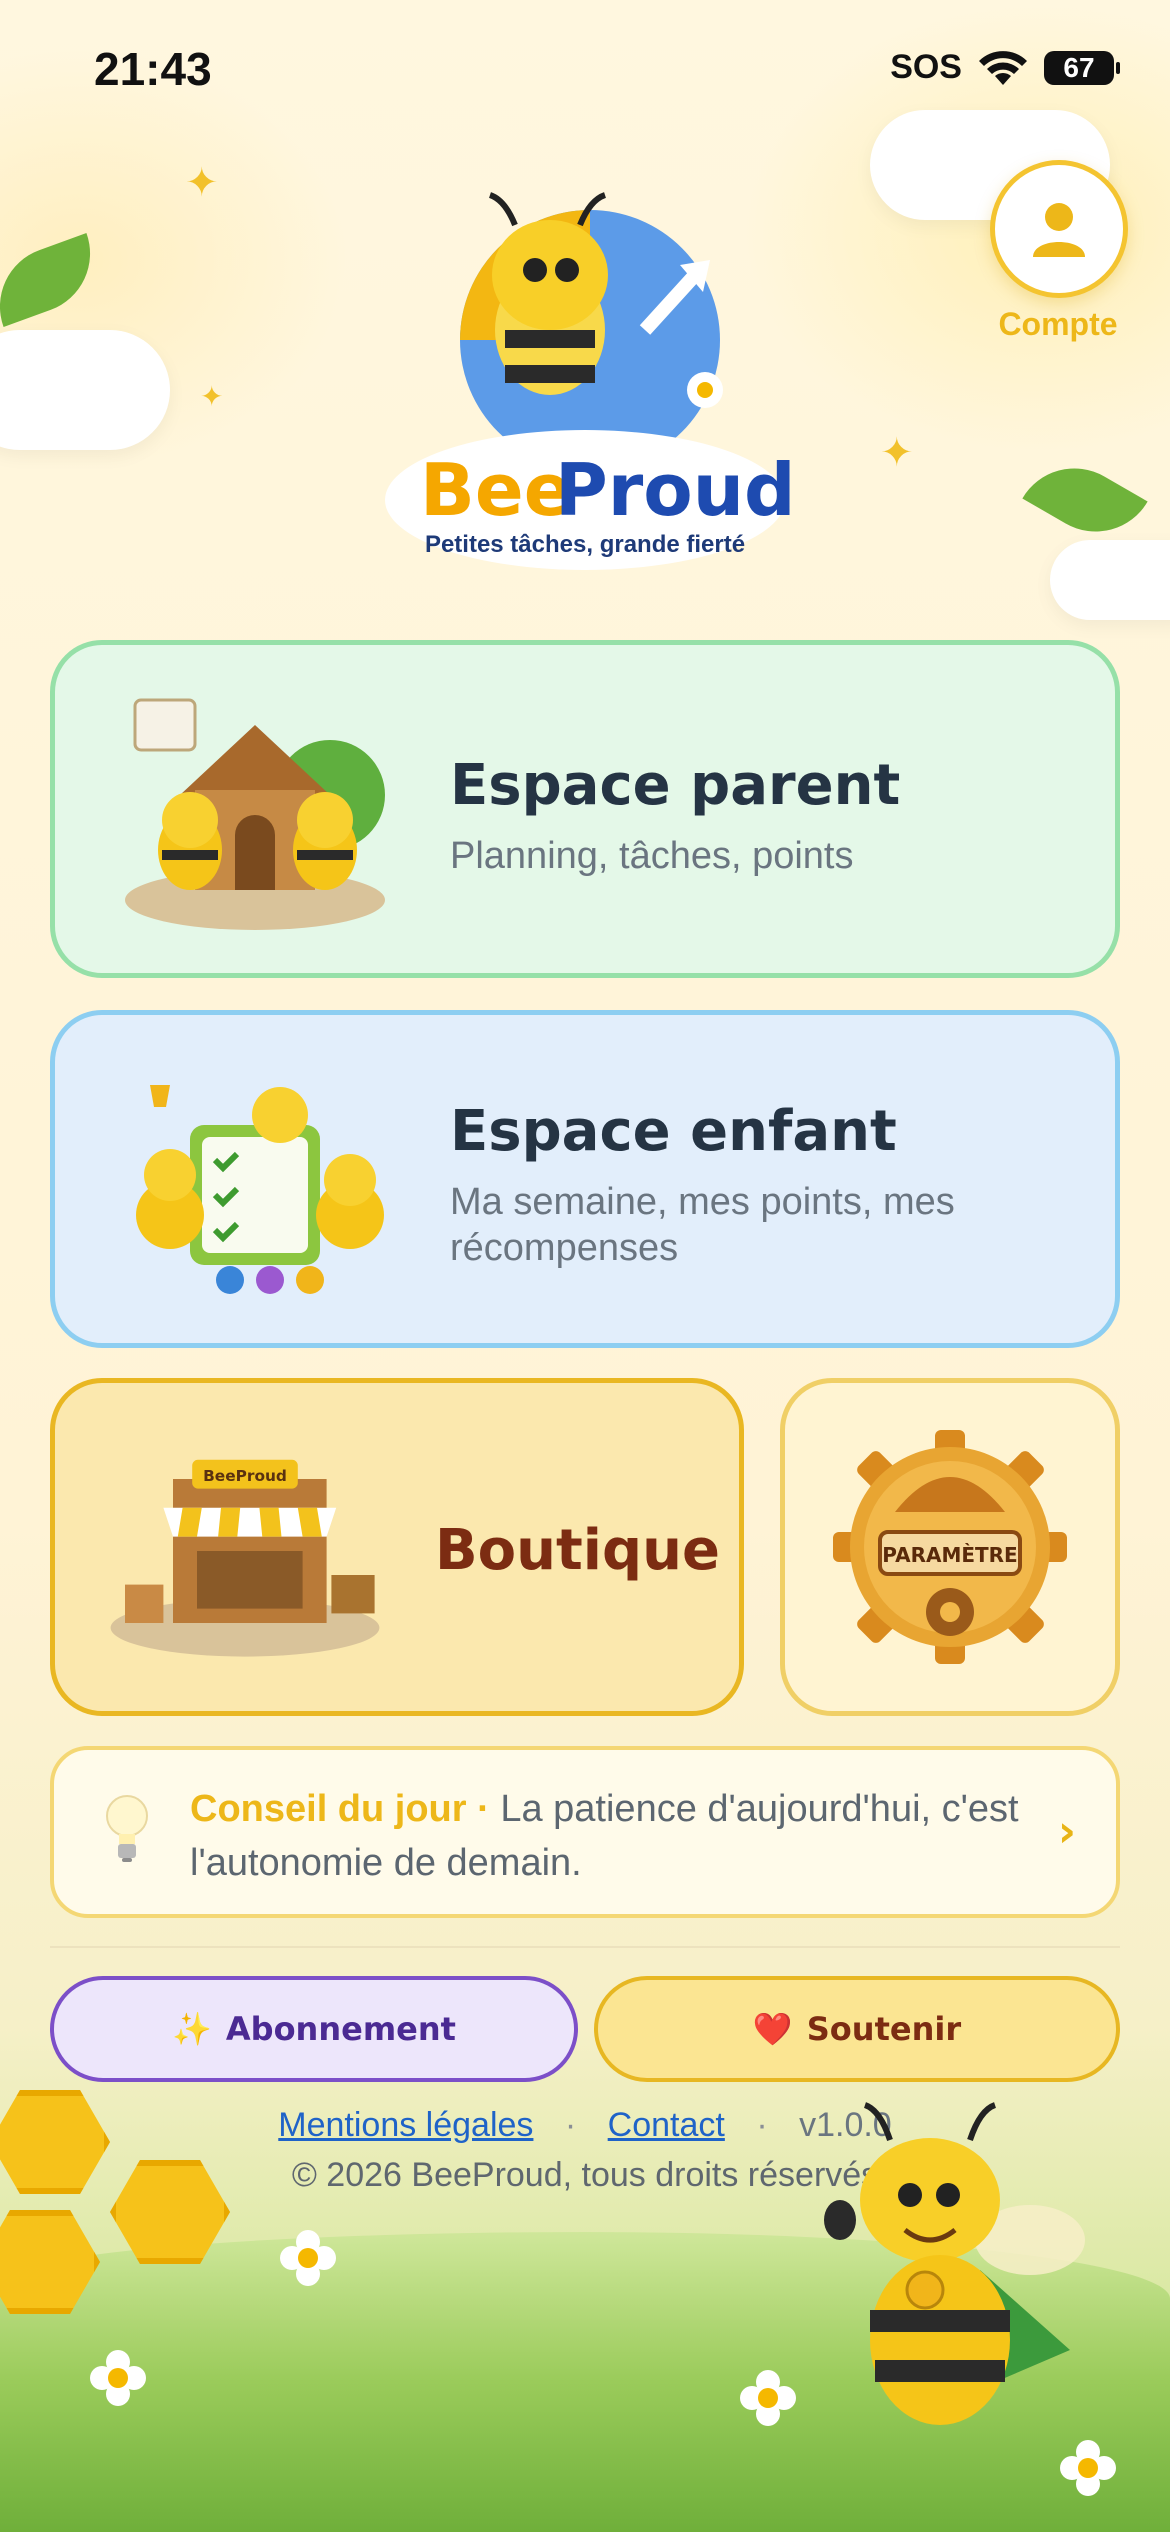 Image resolution: width=1170 pixels, height=2532 pixels. I want to click on beeproud-logo: Bee Proud Petites tâches, grande fierté, so click(585, 390).